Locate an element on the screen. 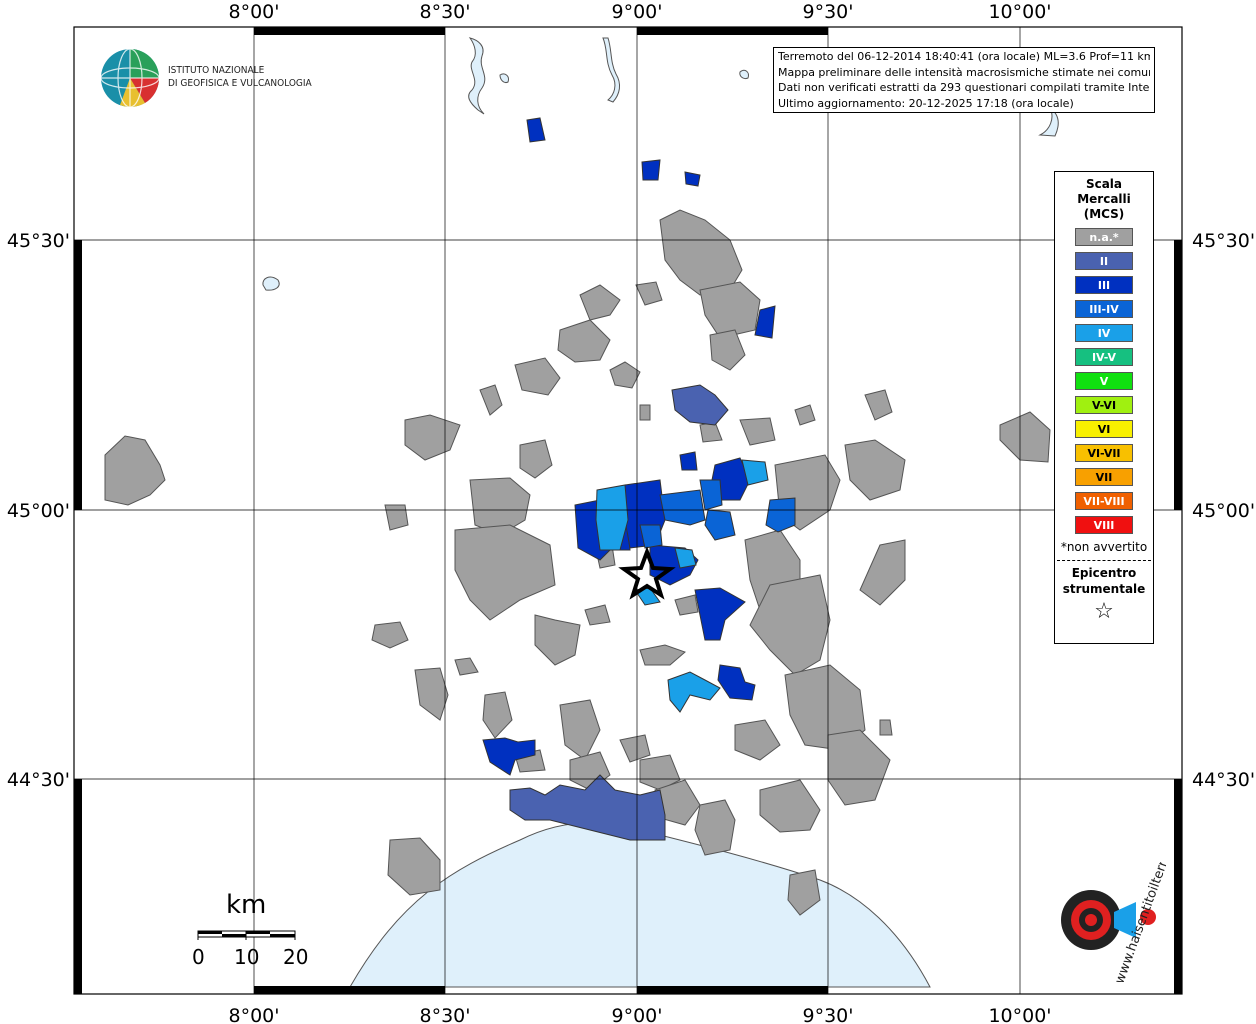 Image resolution: width=1256 pixels, height=1024 pixels. legend-title: Scala Mercalli (MCS) is located at coordinates (1104, 199).